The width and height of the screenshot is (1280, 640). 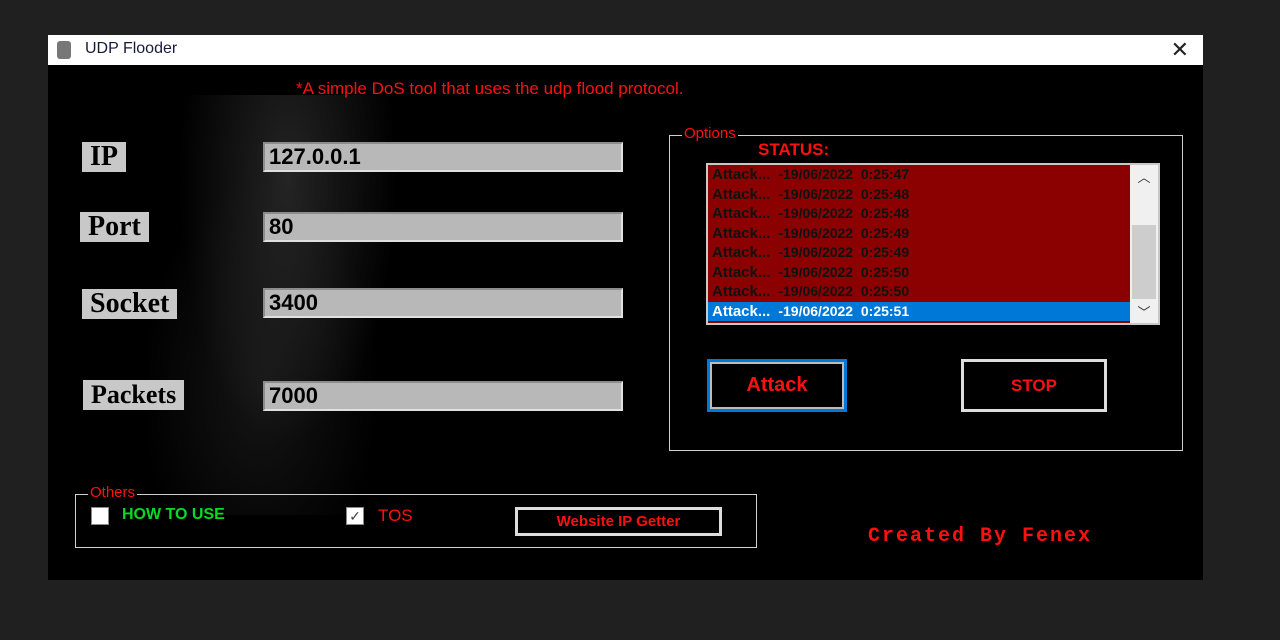 I want to click on port-label: Port, so click(x=114, y=227).